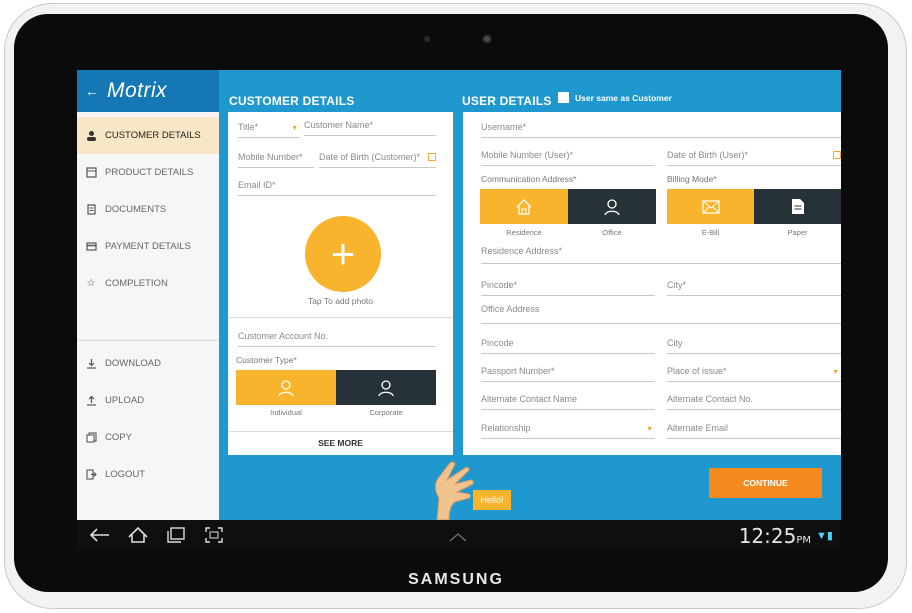 The height and width of the screenshot is (613, 912). What do you see at coordinates (386, 387) in the screenshot?
I see `corporate-option` at bounding box center [386, 387].